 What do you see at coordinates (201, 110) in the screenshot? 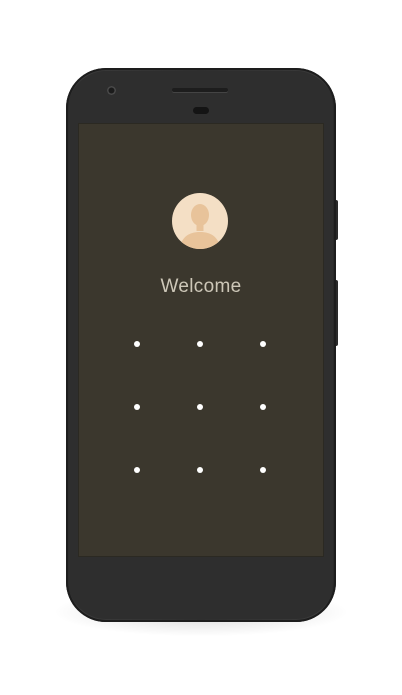
I see `proximity-sensor` at bounding box center [201, 110].